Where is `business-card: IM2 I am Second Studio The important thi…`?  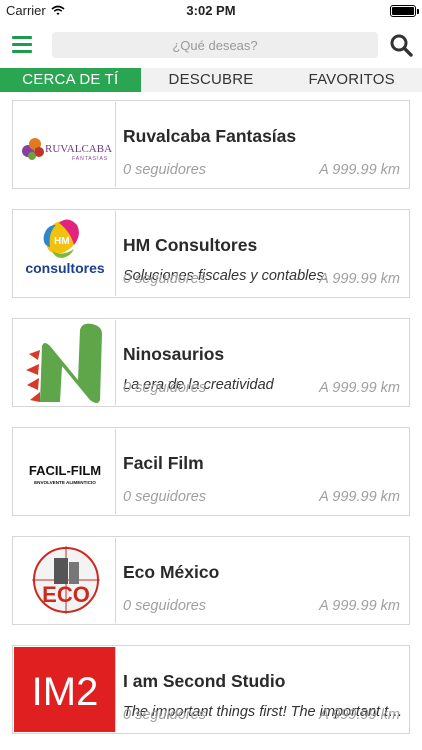 business-card: IM2 I am Second Studio The important thi… is located at coordinates (211, 689).